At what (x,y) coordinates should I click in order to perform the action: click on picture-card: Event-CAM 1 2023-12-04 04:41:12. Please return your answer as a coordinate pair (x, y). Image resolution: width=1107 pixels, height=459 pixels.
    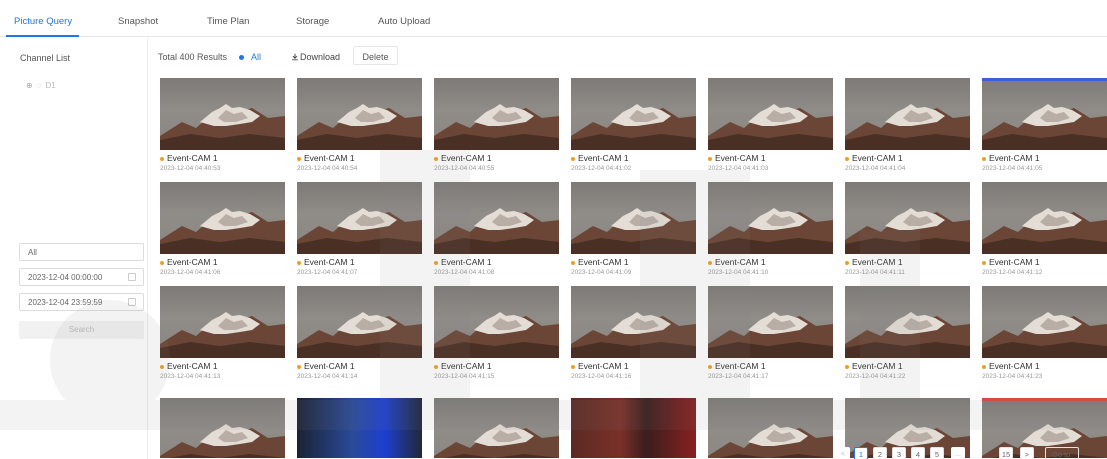
    Looking at the image, I should click on (1044, 232).